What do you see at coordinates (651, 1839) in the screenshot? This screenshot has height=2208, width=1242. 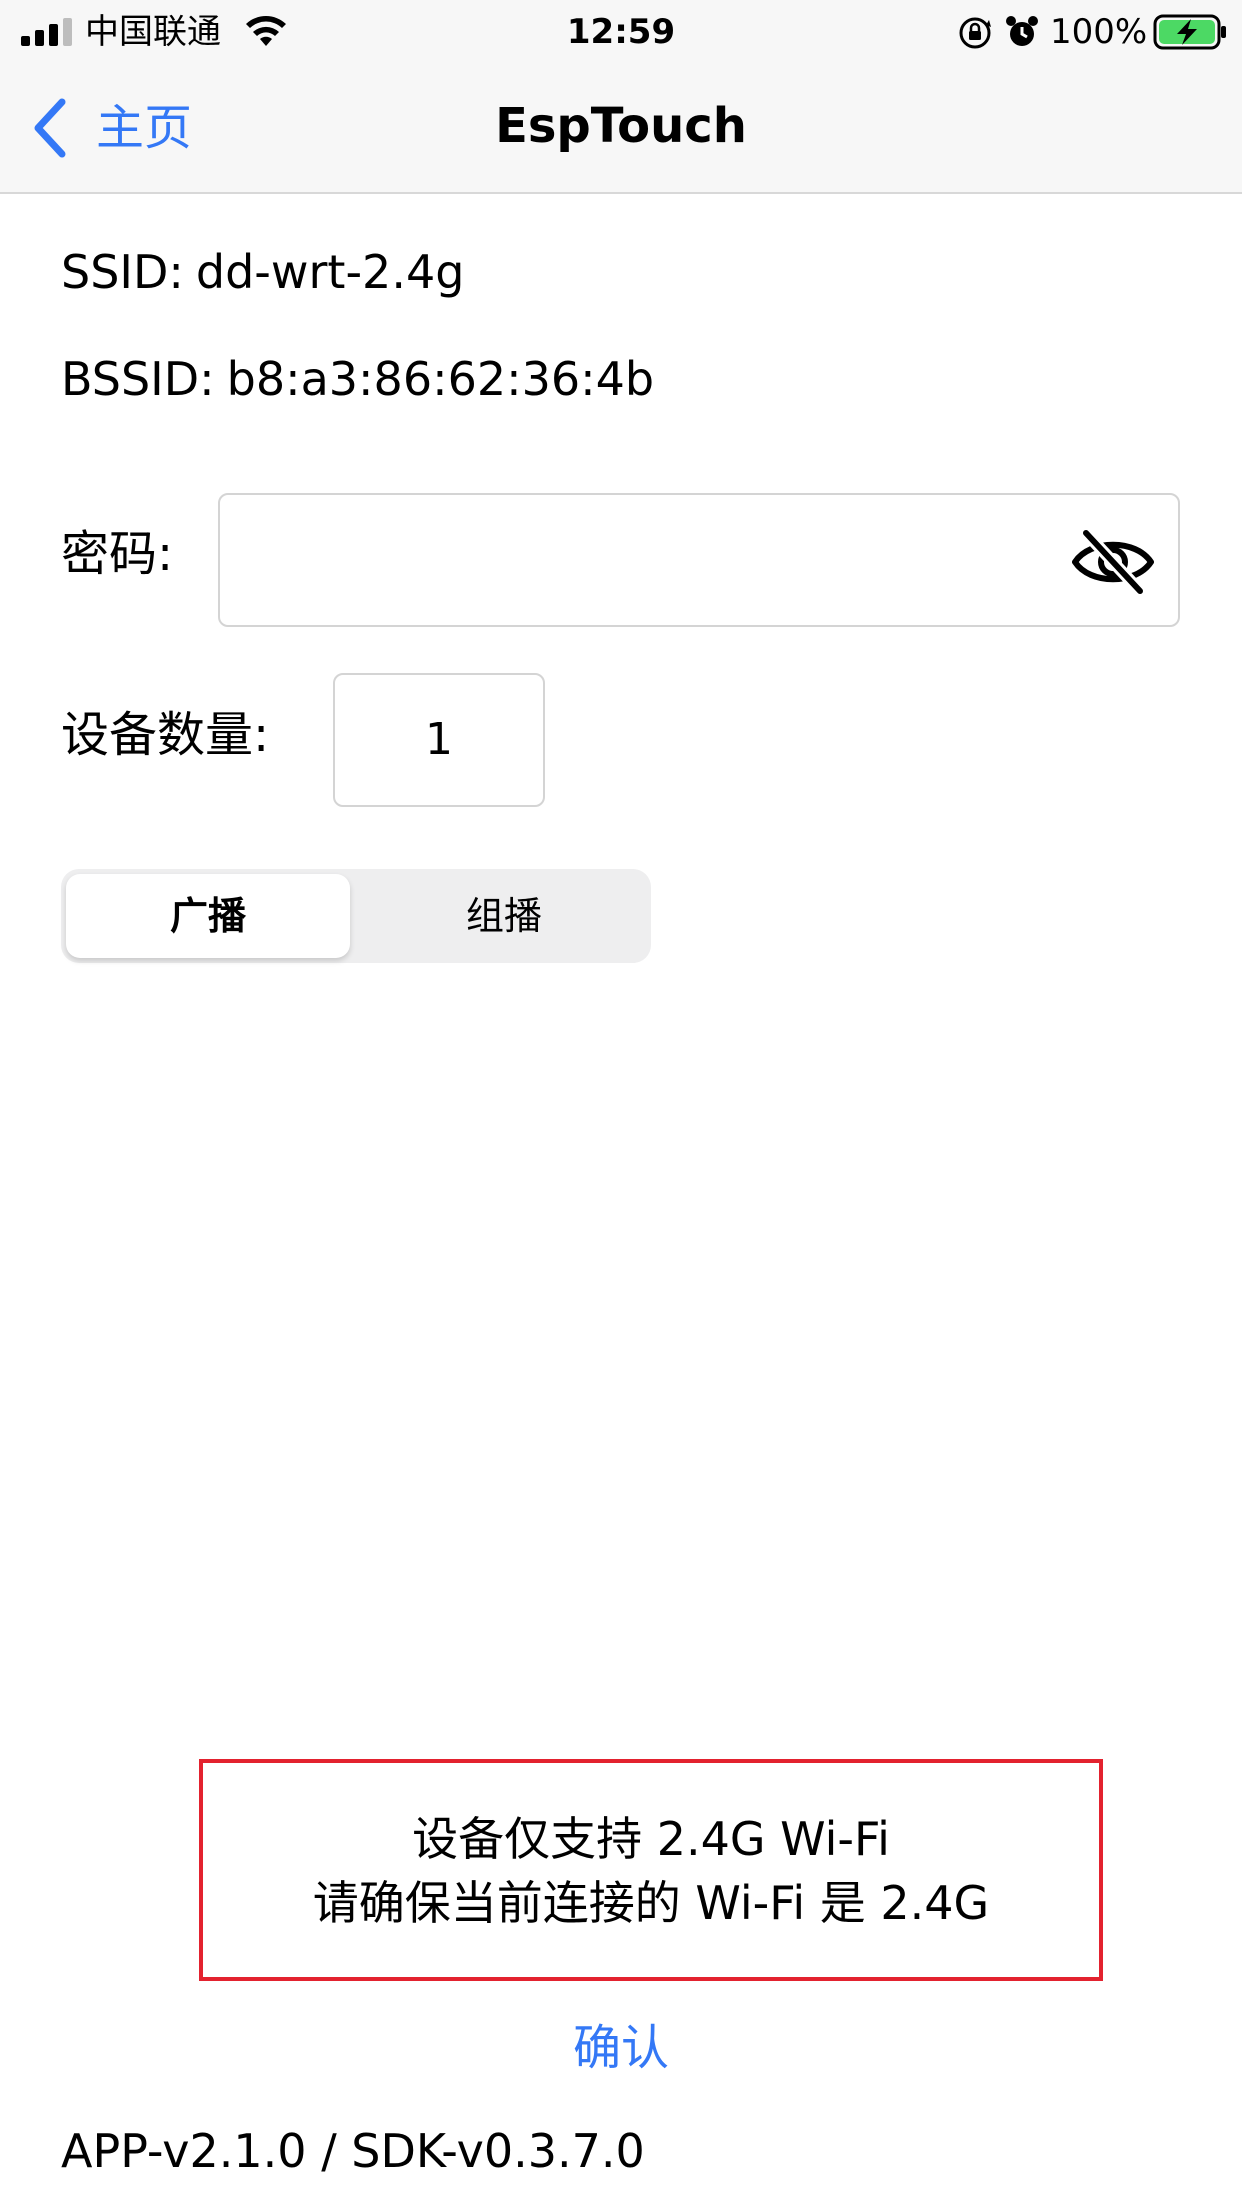 I see `notice-line-1: 设备仅支持 2.4G Wi-Fi` at bounding box center [651, 1839].